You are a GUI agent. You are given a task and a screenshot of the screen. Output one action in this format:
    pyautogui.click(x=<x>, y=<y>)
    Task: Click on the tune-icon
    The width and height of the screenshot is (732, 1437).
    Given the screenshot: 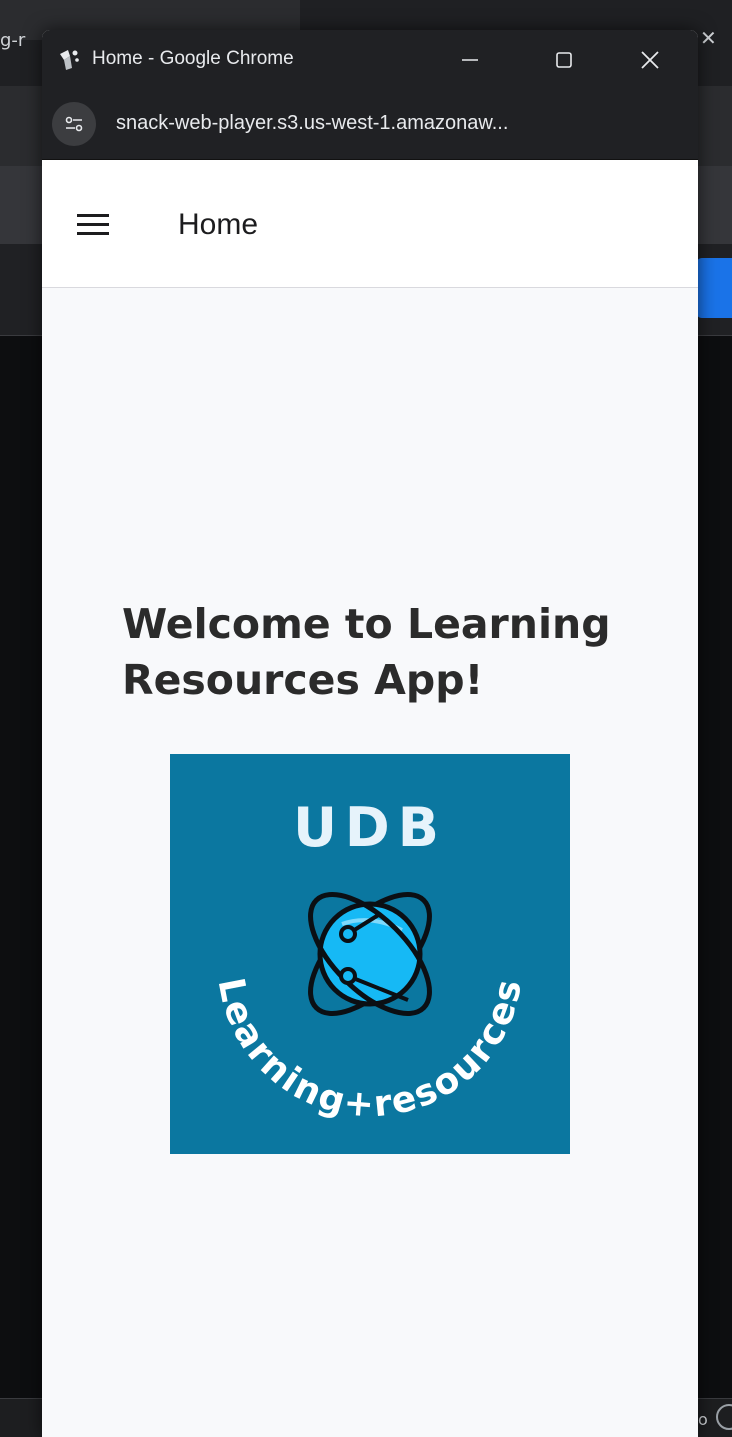 What is the action you would take?
    pyautogui.click(x=74, y=124)
    